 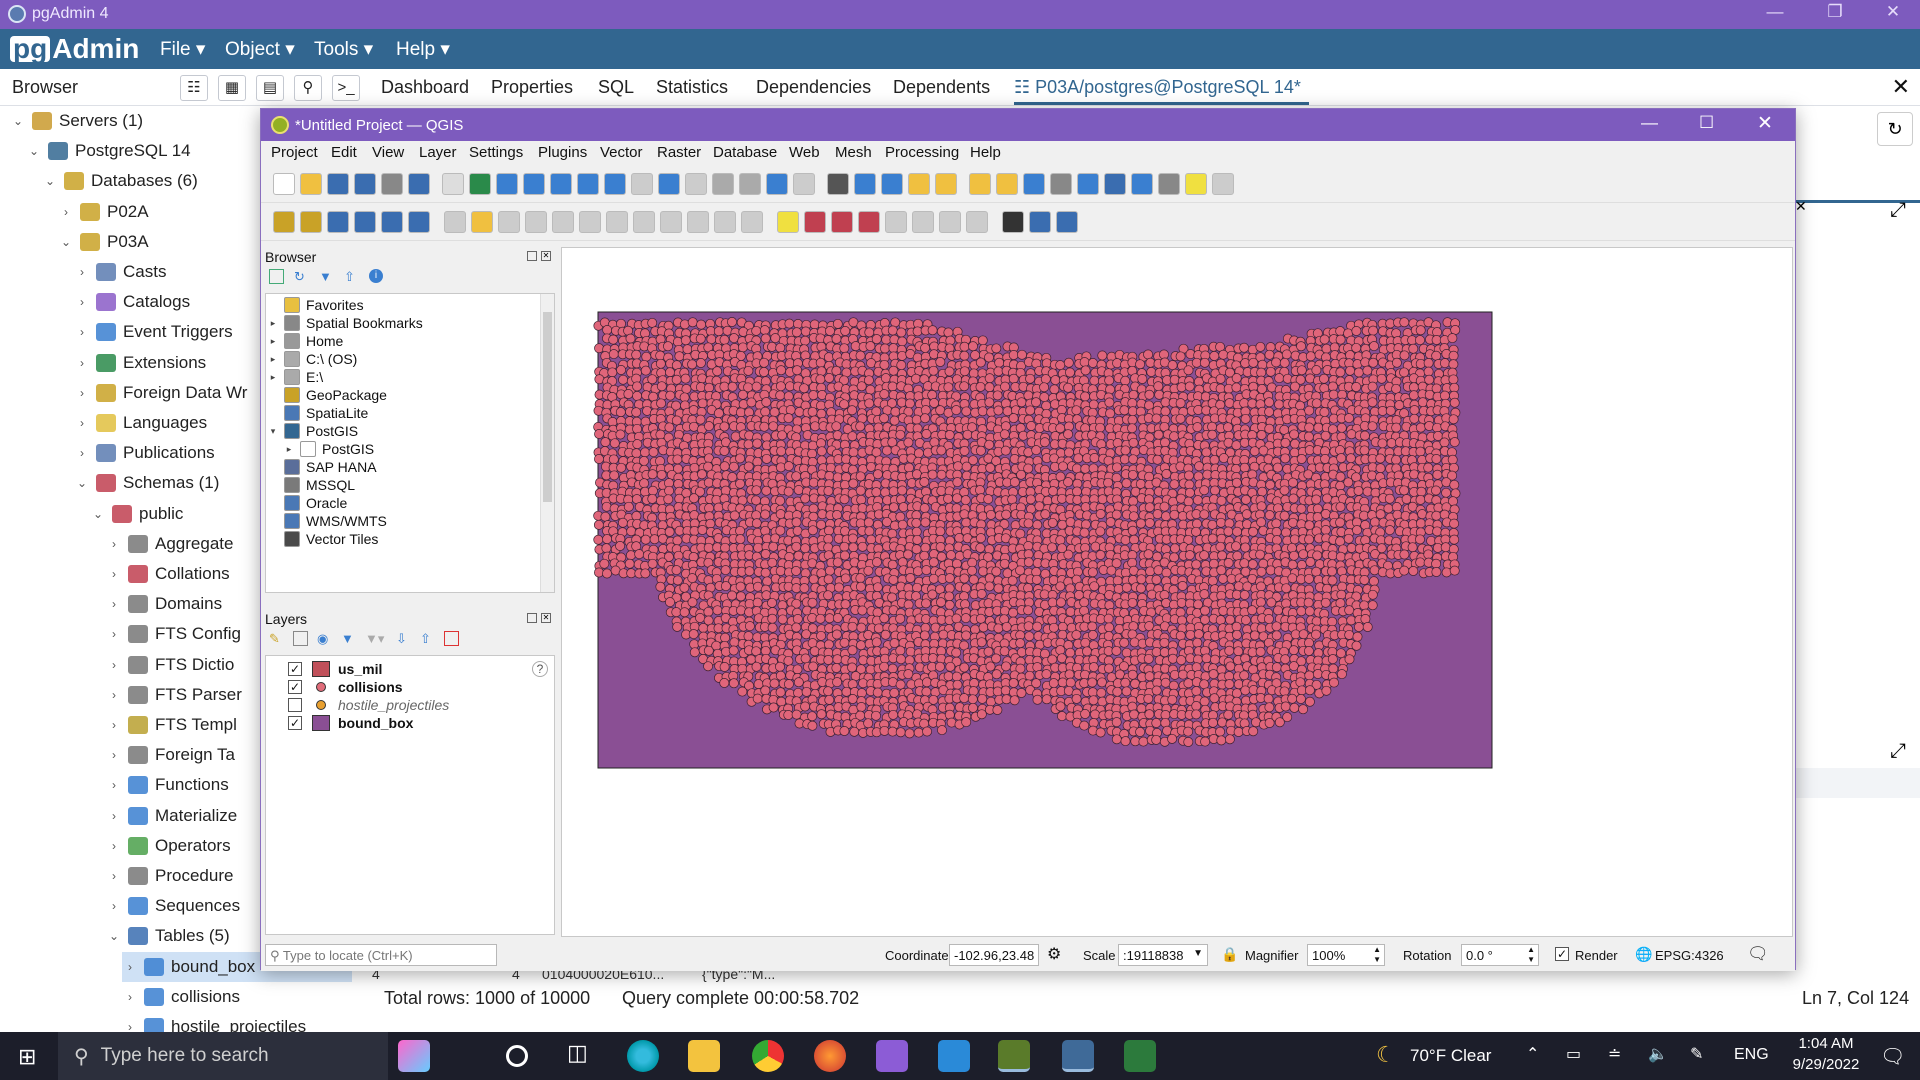 I want to click on refresh-icon: ↻, so click(x=1895, y=129).